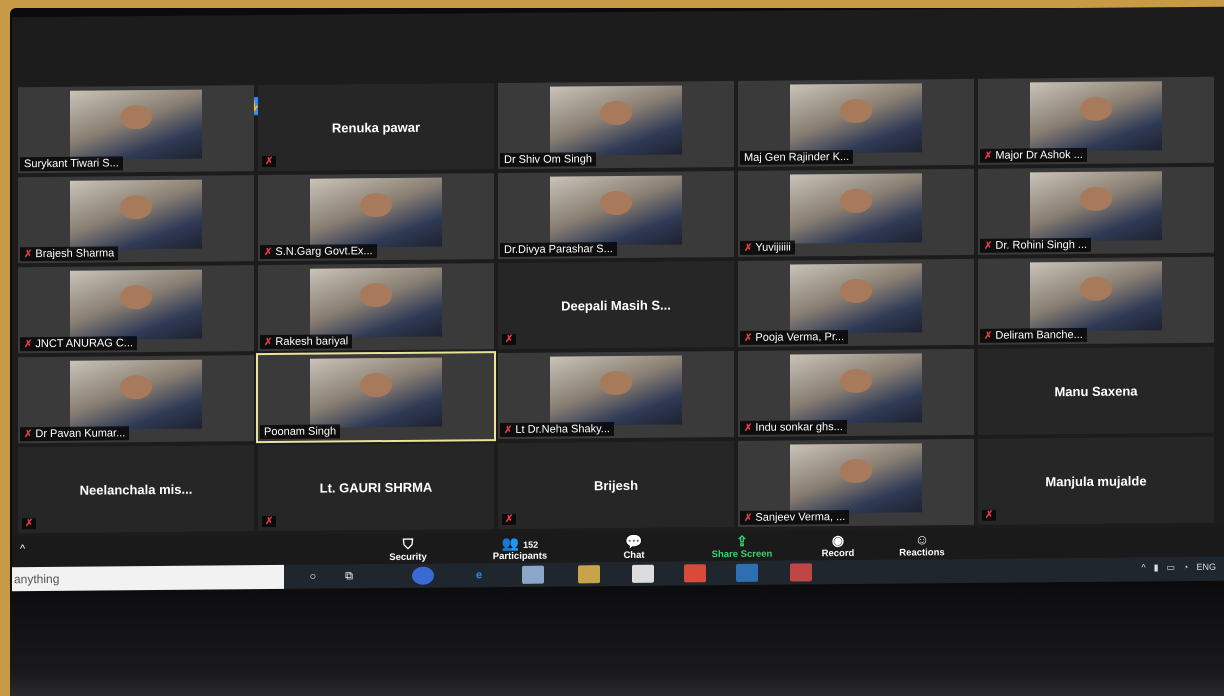  I want to click on participant-tile: Manu Saxena, so click(1096, 390).